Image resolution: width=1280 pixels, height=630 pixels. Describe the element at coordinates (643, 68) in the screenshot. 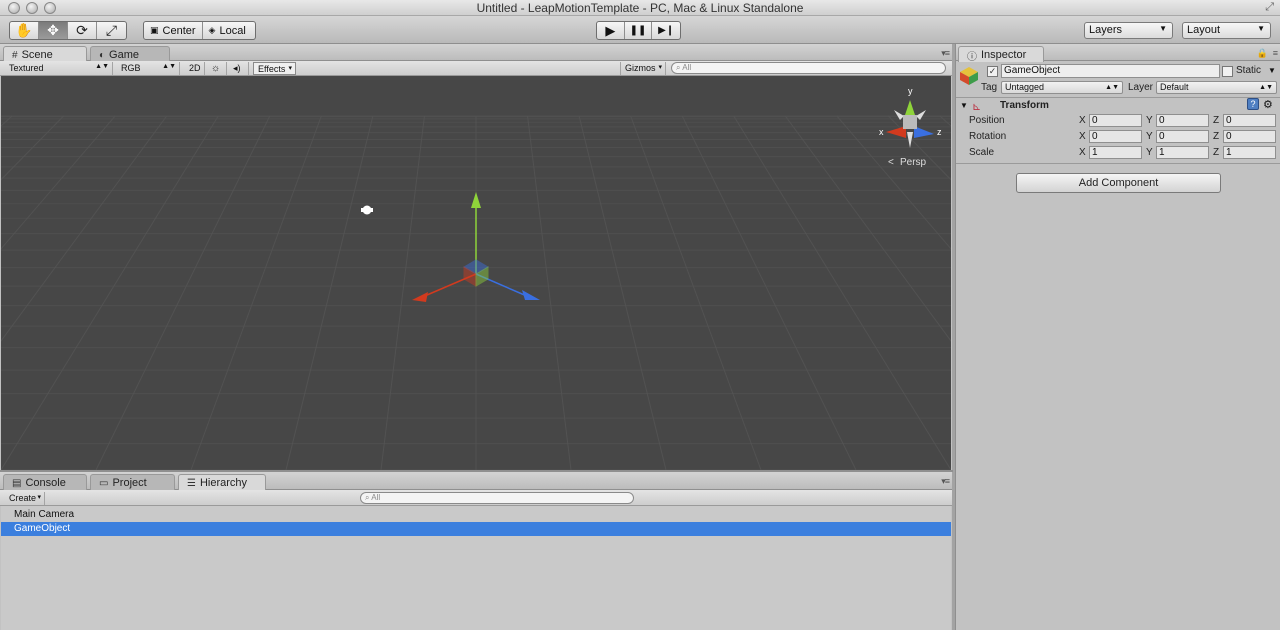

I see `gizmos-dropdown: Gizmos ▾` at that location.